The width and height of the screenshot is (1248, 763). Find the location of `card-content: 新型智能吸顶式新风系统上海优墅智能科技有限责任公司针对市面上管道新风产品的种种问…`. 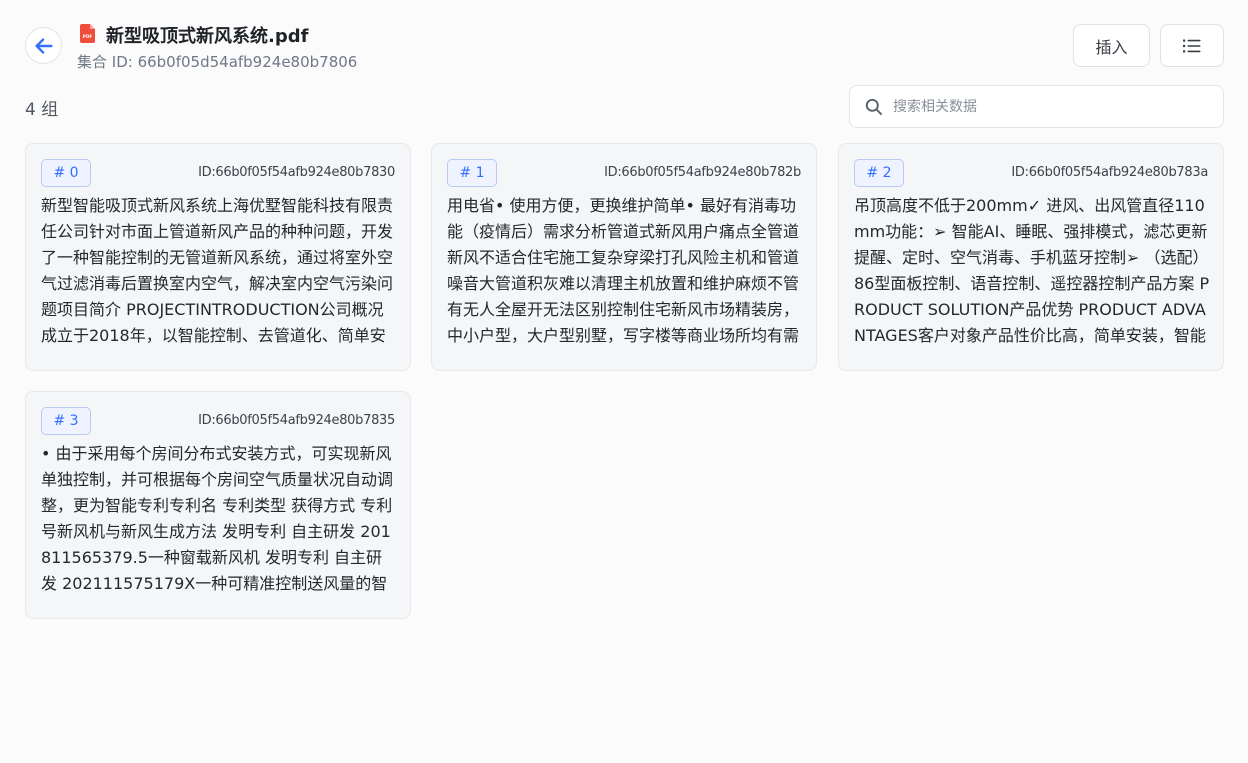

card-content: 新型智能吸顶式新风系统上海优墅智能科技有限责任公司针对市面上管道新风产品的种种问… is located at coordinates (217, 274).